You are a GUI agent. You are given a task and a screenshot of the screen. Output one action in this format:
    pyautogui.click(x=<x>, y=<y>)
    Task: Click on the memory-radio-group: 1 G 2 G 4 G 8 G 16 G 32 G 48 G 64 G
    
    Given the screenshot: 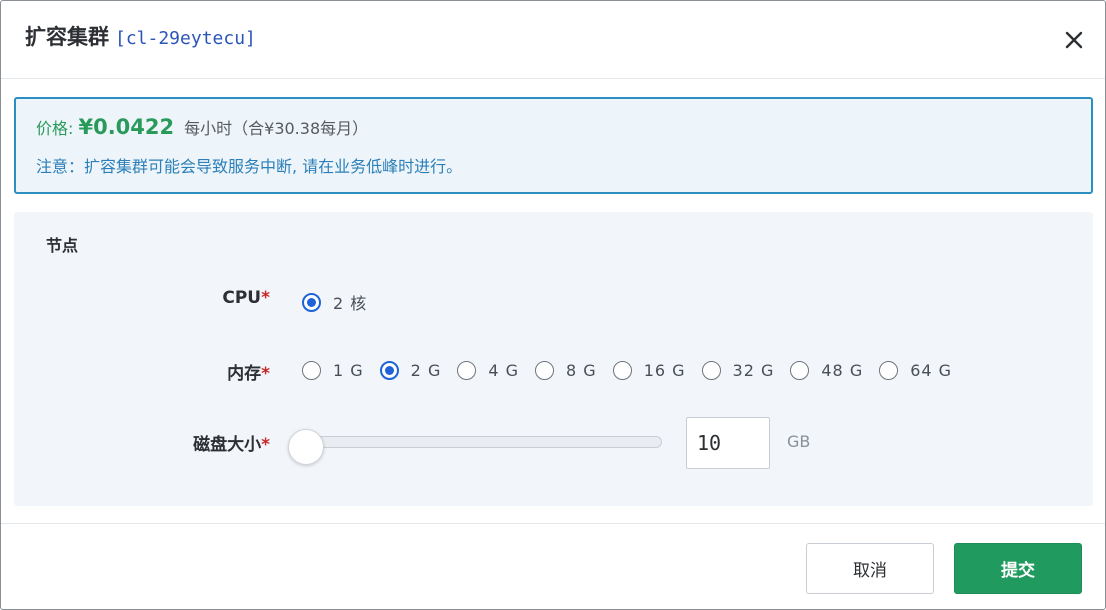 What is the action you would take?
    pyautogui.click(x=635, y=370)
    